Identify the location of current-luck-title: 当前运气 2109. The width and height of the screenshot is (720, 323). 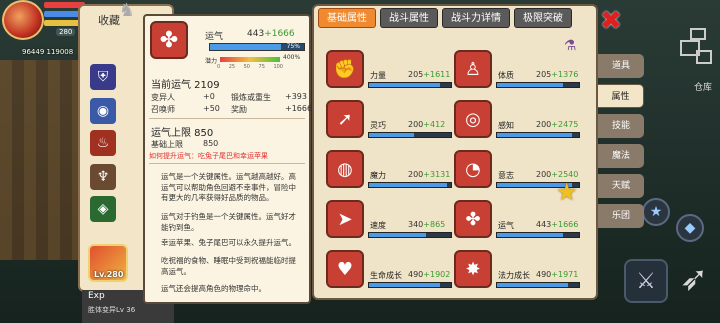
(185, 85).